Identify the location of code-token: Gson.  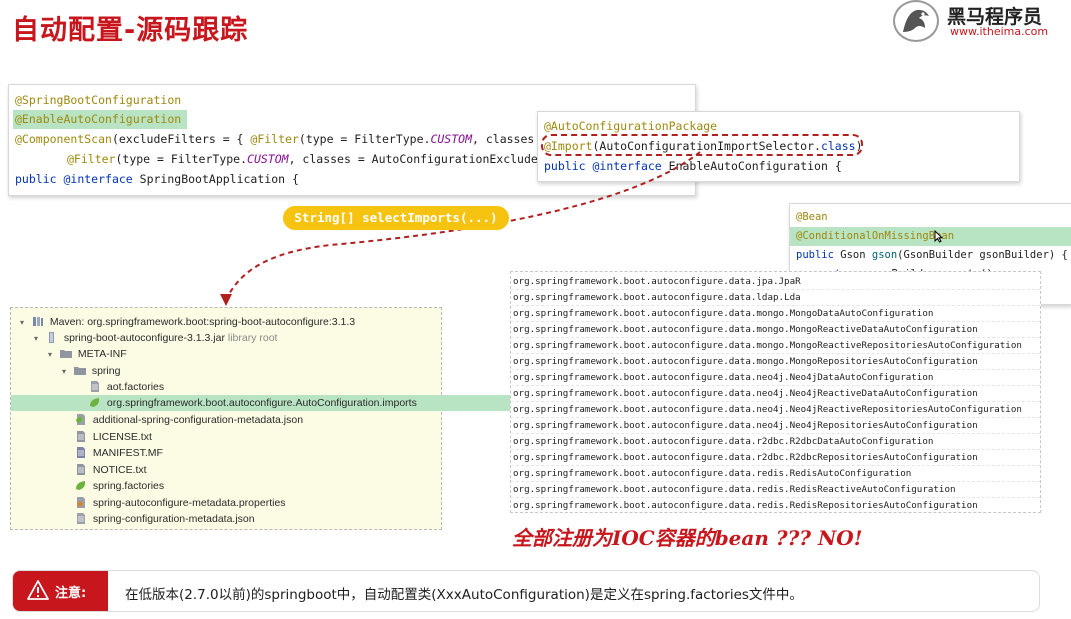
(852, 255).